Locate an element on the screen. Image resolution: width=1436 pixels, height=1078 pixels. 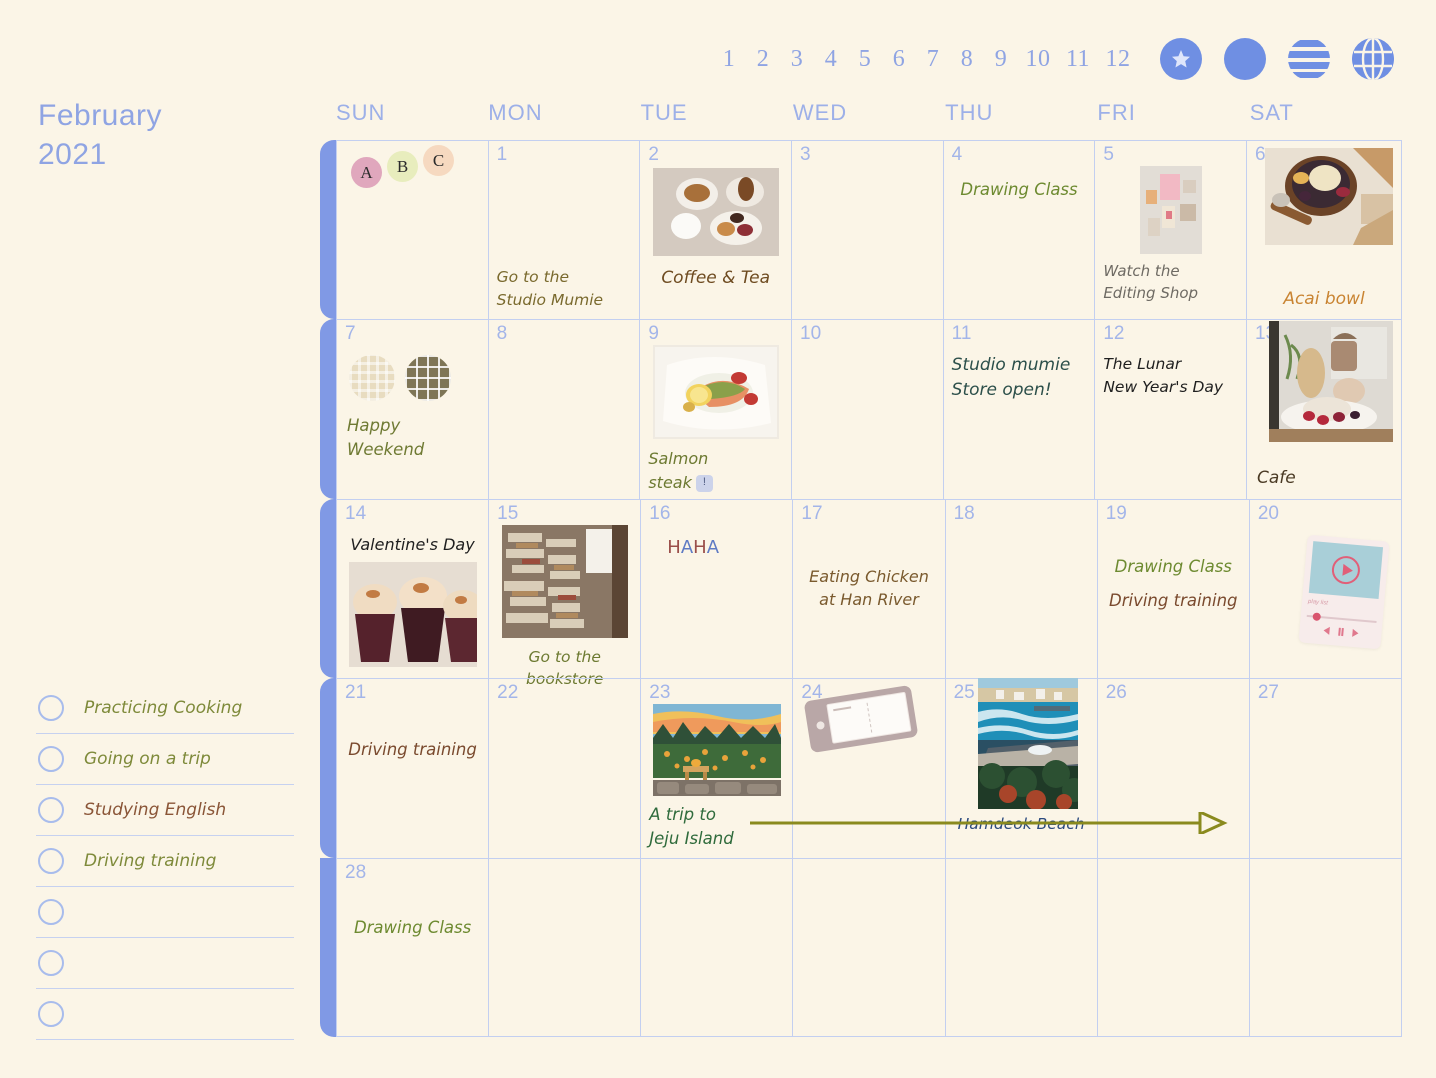
event-photo-salmon-steak is located at coordinates (715, 392).